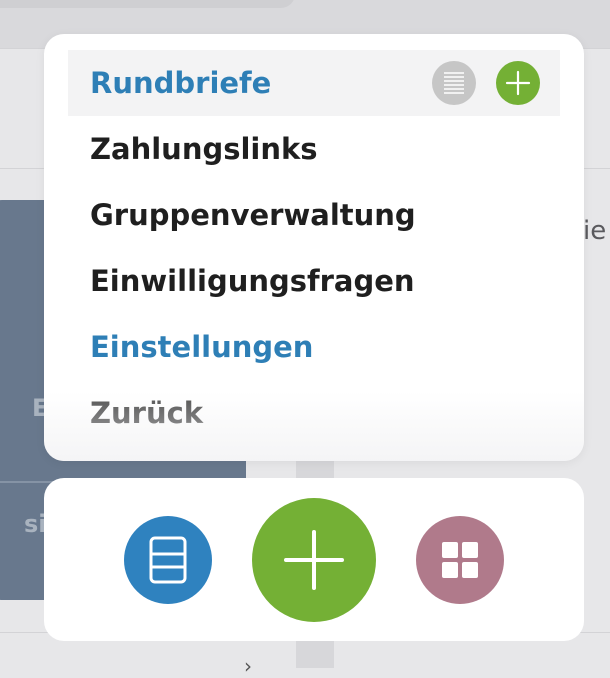 The width and height of the screenshot is (610, 678). What do you see at coordinates (314, 83) in the screenshot?
I see `menu-item-rundbriefe: Rundbriefe` at bounding box center [314, 83].